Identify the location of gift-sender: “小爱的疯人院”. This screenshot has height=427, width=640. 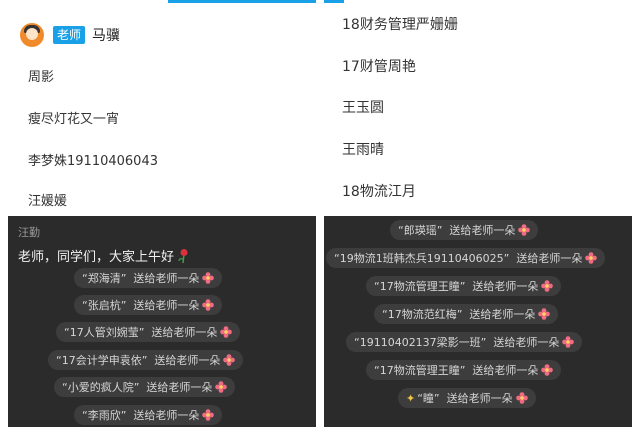
(101, 387).